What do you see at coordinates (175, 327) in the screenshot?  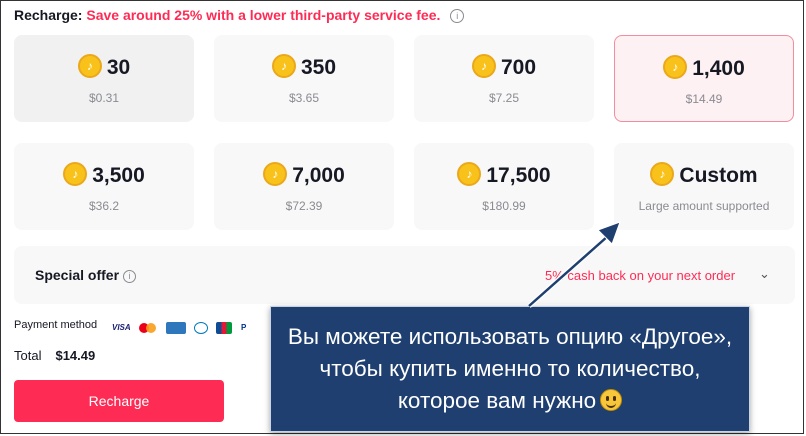 I see `amex-icon` at bounding box center [175, 327].